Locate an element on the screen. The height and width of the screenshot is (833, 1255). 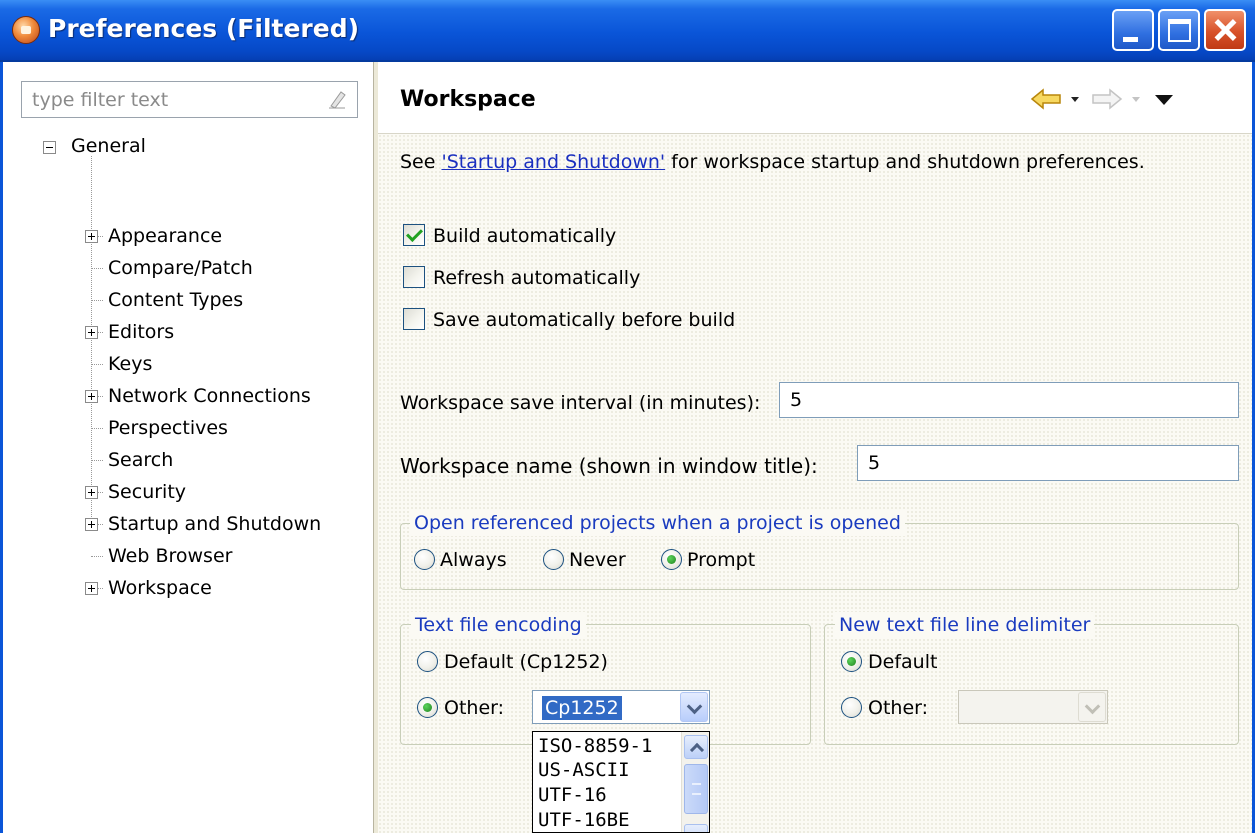
forward-arrow-icon is located at coordinates (1107, 99).